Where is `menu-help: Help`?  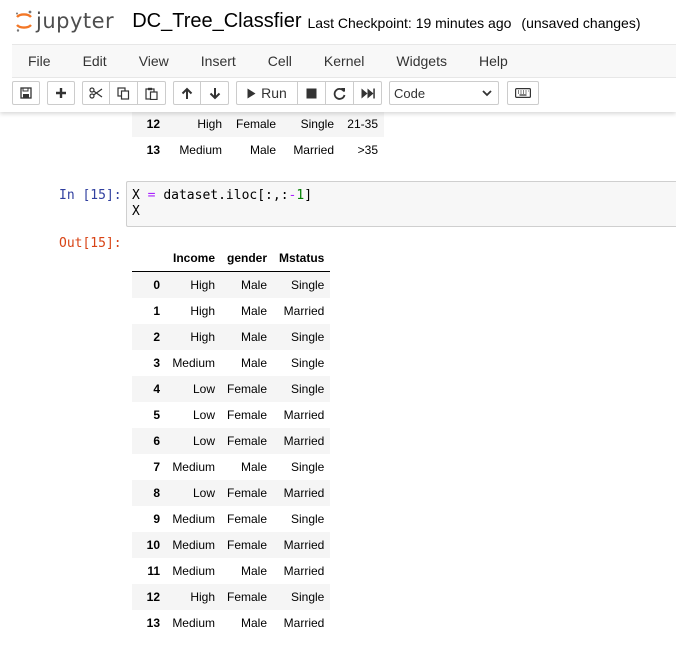 menu-help: Help is located at coordinates (493, 61).